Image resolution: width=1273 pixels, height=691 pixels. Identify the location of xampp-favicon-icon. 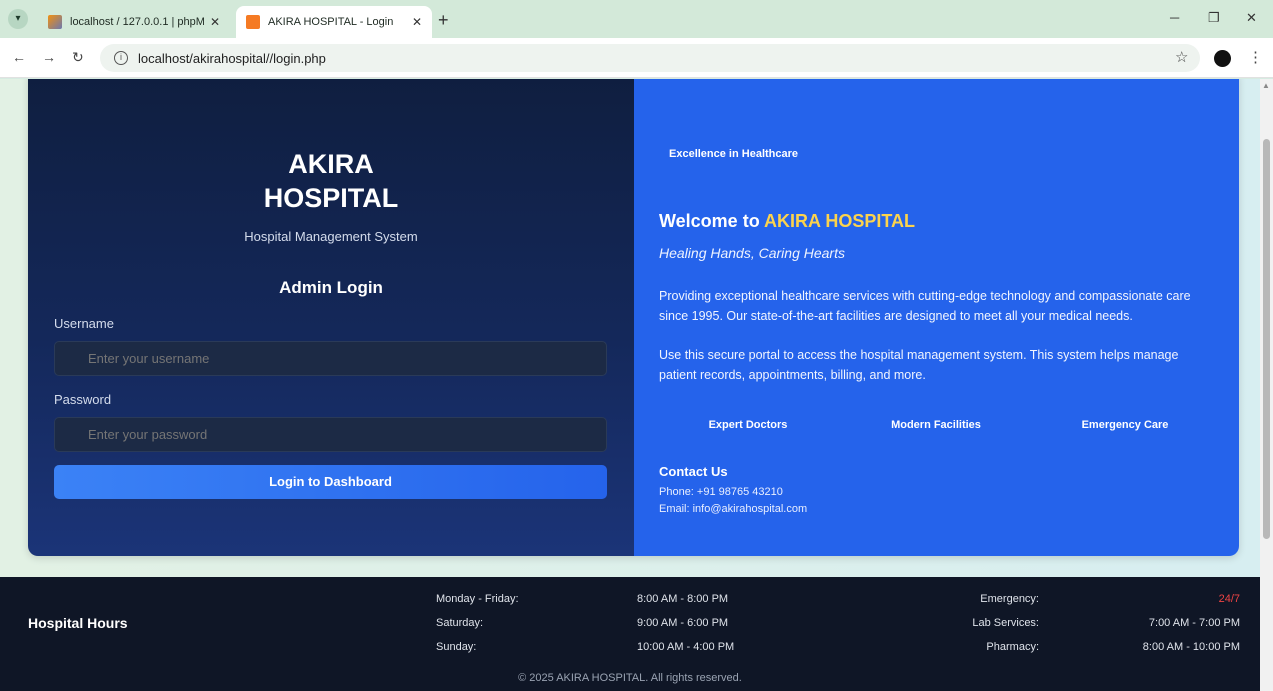
(253, 22).